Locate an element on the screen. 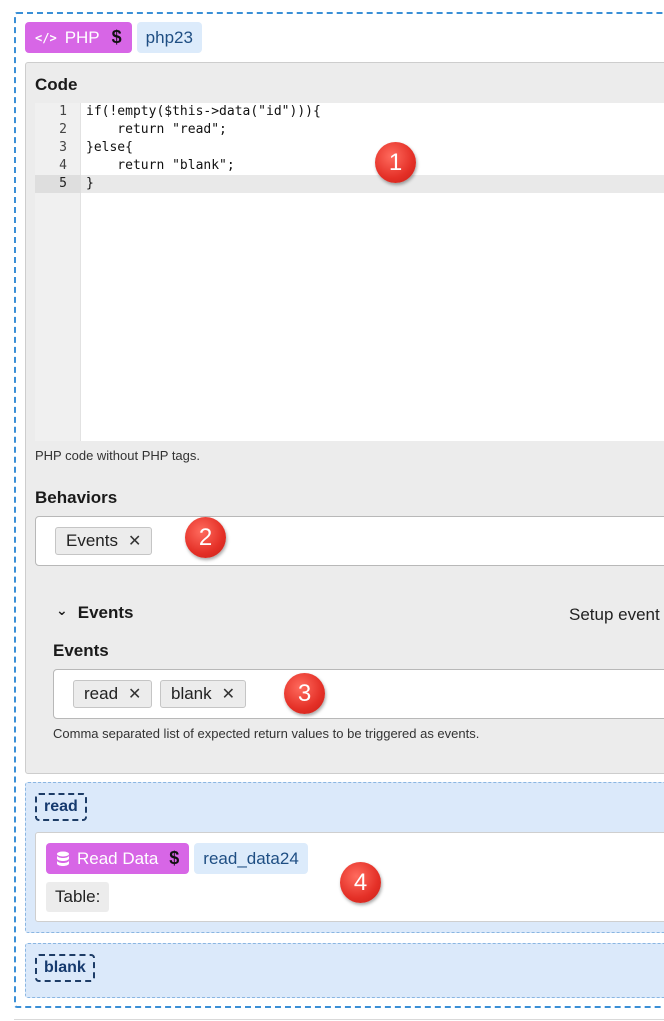 The image size is (664, 1021). code-label: Code is located at coordinates (56, 84).